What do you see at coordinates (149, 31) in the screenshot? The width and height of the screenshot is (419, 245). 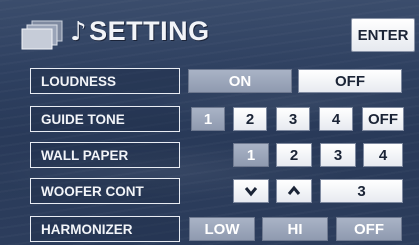 I see `page-title-text: SETTING` at bounding box center [149, 31].